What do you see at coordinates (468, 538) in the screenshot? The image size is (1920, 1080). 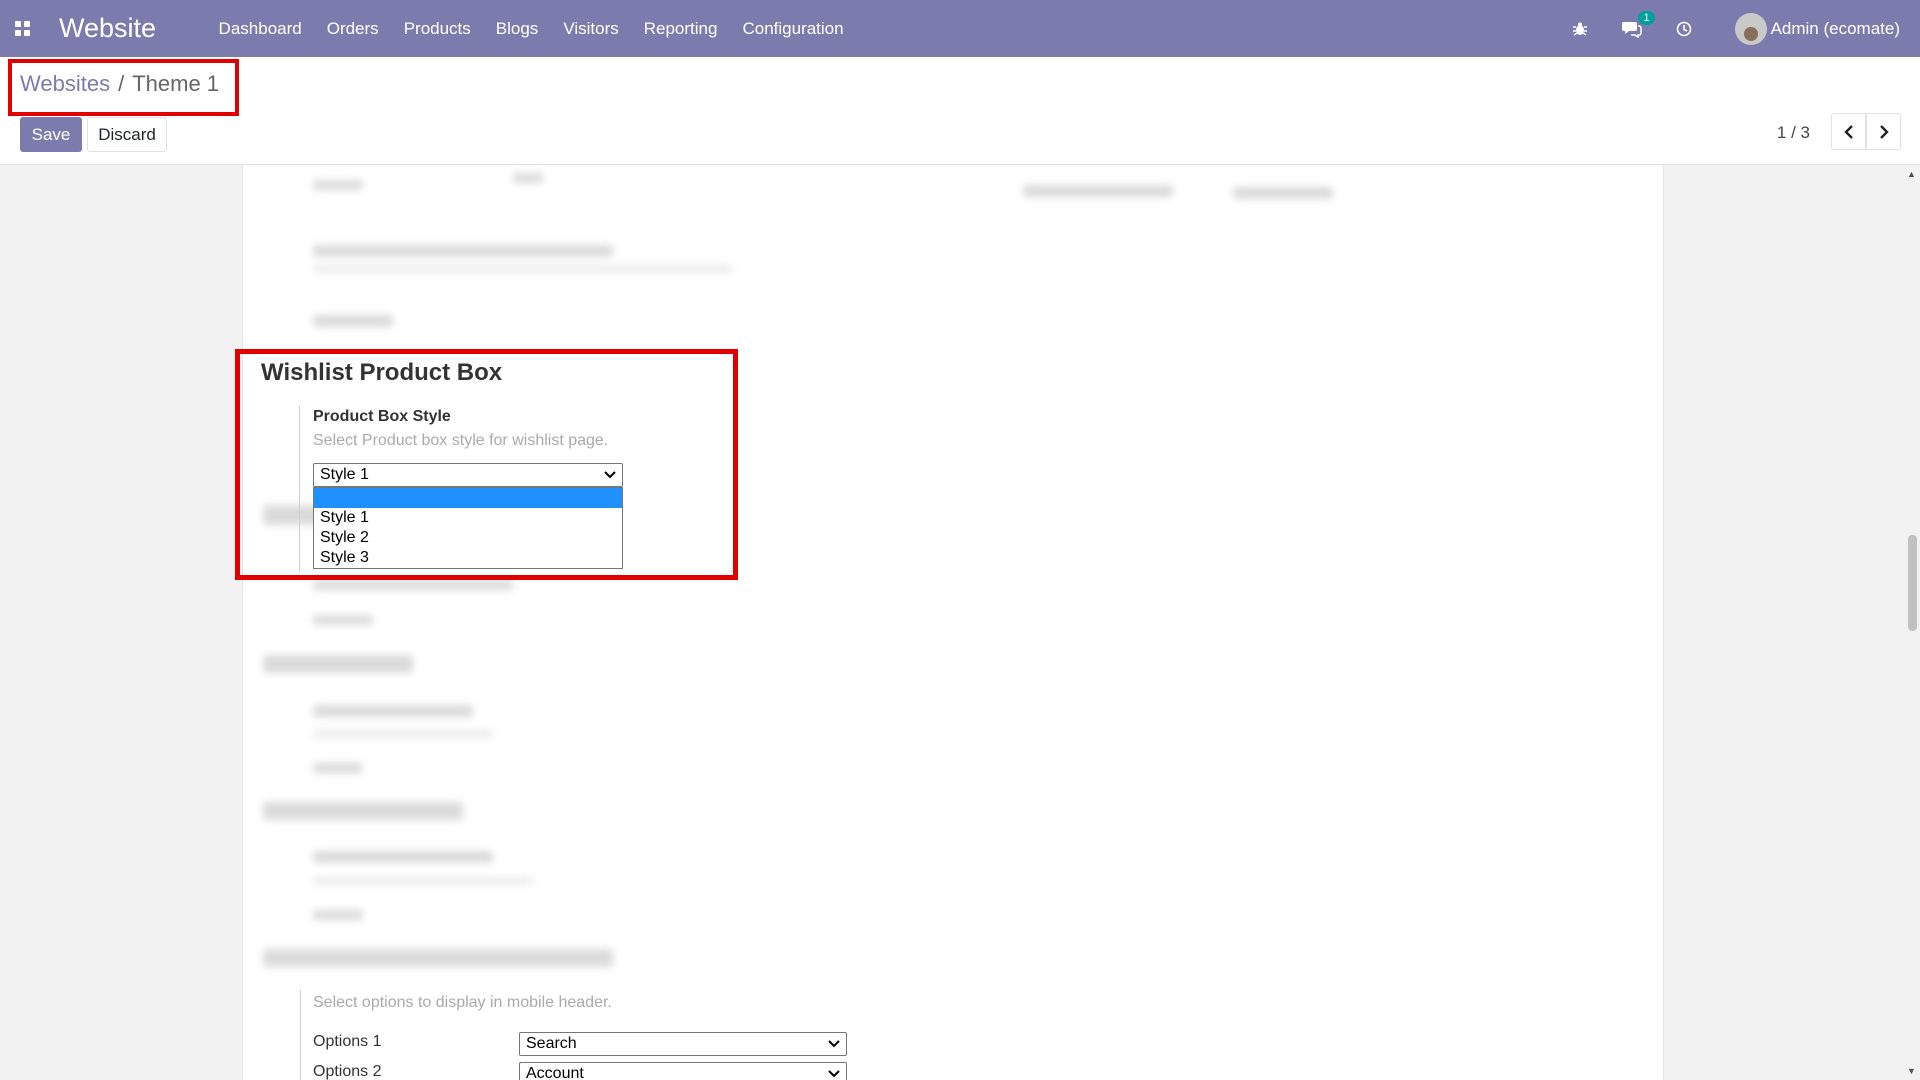 I see `dropdown-option-style-2: Style 2` at bounding box center [468, 538].